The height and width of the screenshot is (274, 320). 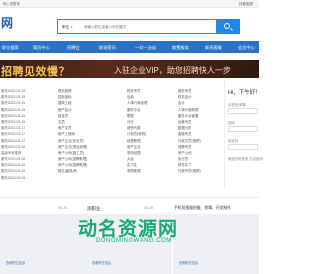 I want to click on nav-item: 一对一洽谈, so click(x=145, y=48).